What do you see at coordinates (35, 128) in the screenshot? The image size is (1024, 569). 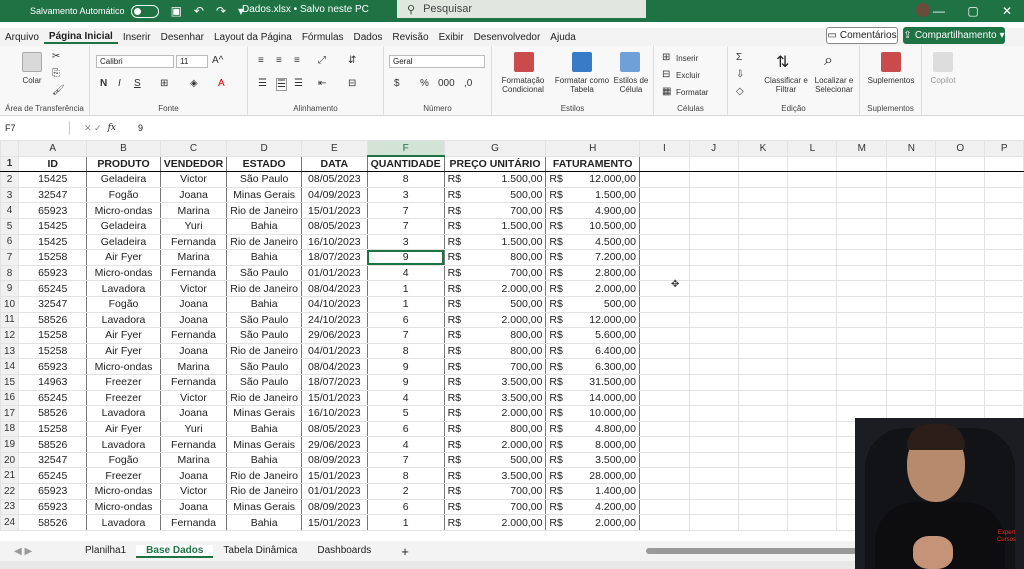 I see `name-box: F7` at bounding box center [35, 128].